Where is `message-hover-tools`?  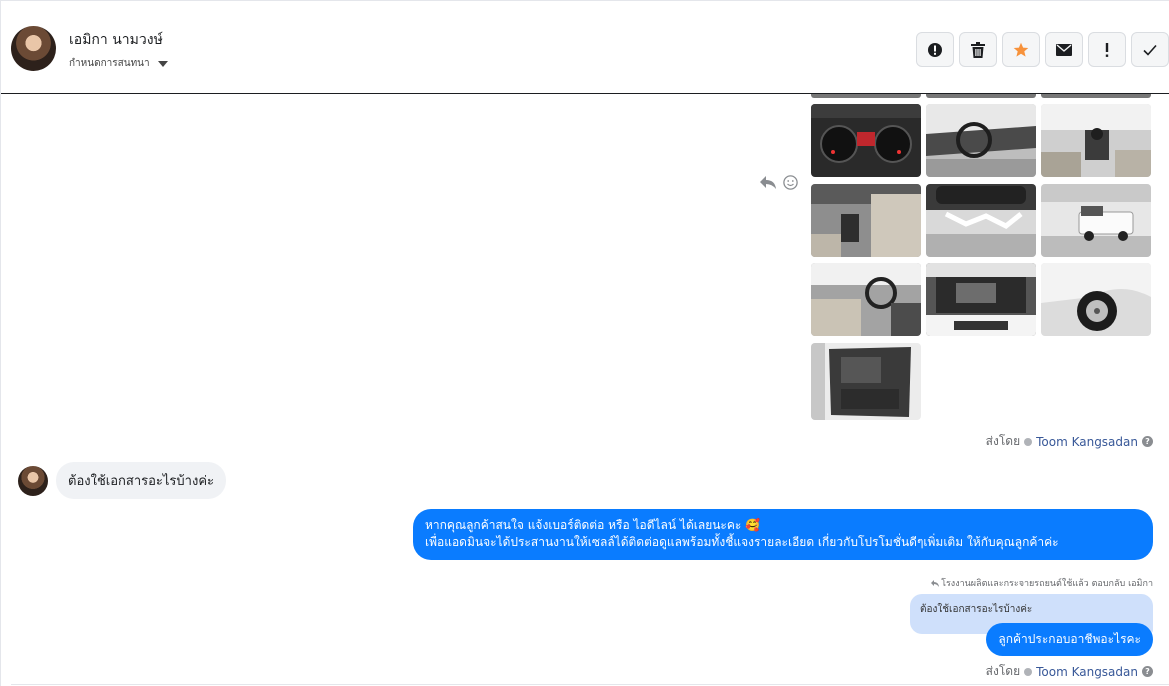
message-hover-tools is located at coordinates (778, 182).